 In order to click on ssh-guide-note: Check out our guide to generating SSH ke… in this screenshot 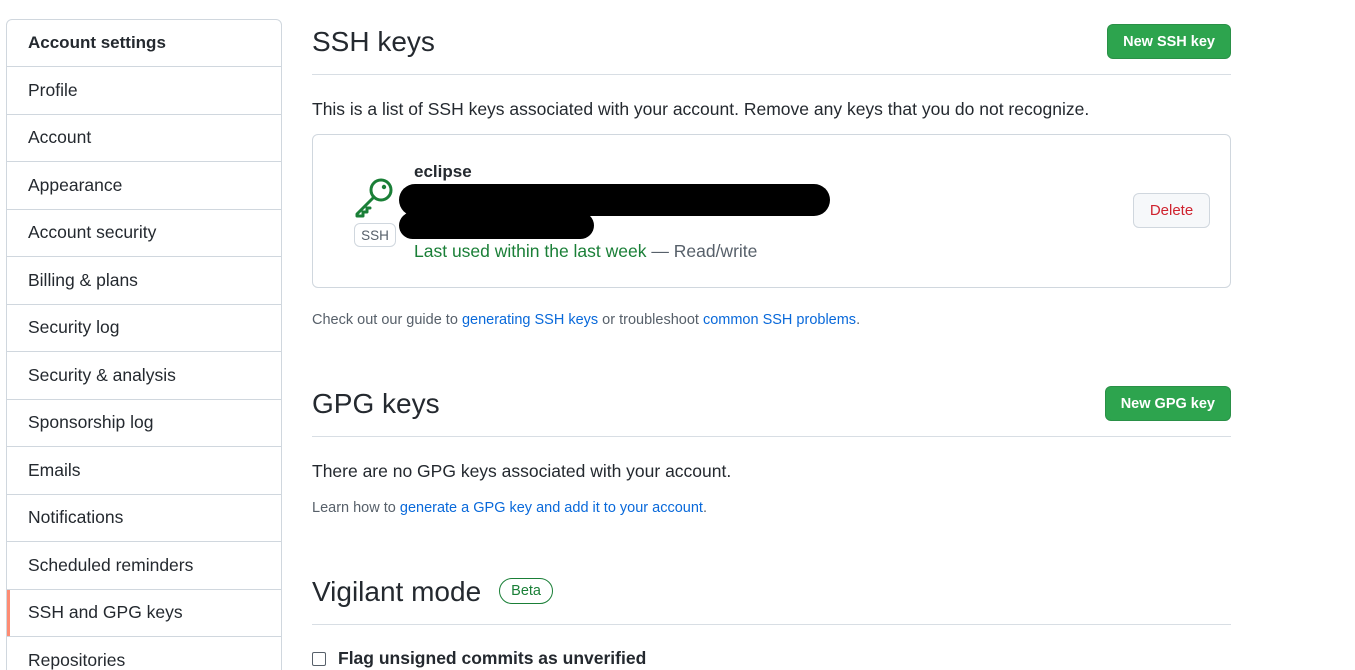, I will do `click(586, 320)`.